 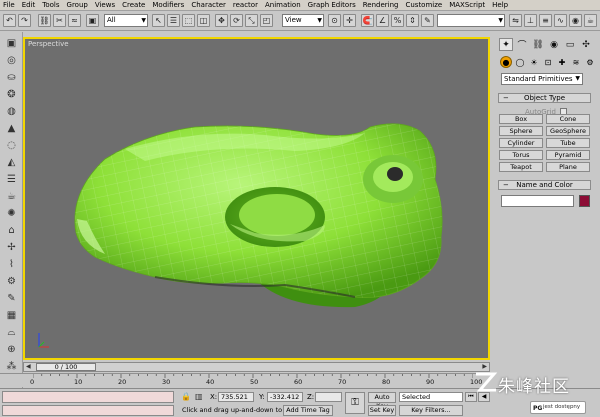 What do you see at coordinates (158, 20) in the screenshot?
I see `select-object-icon: ↖` at bounding box center [158, 20].